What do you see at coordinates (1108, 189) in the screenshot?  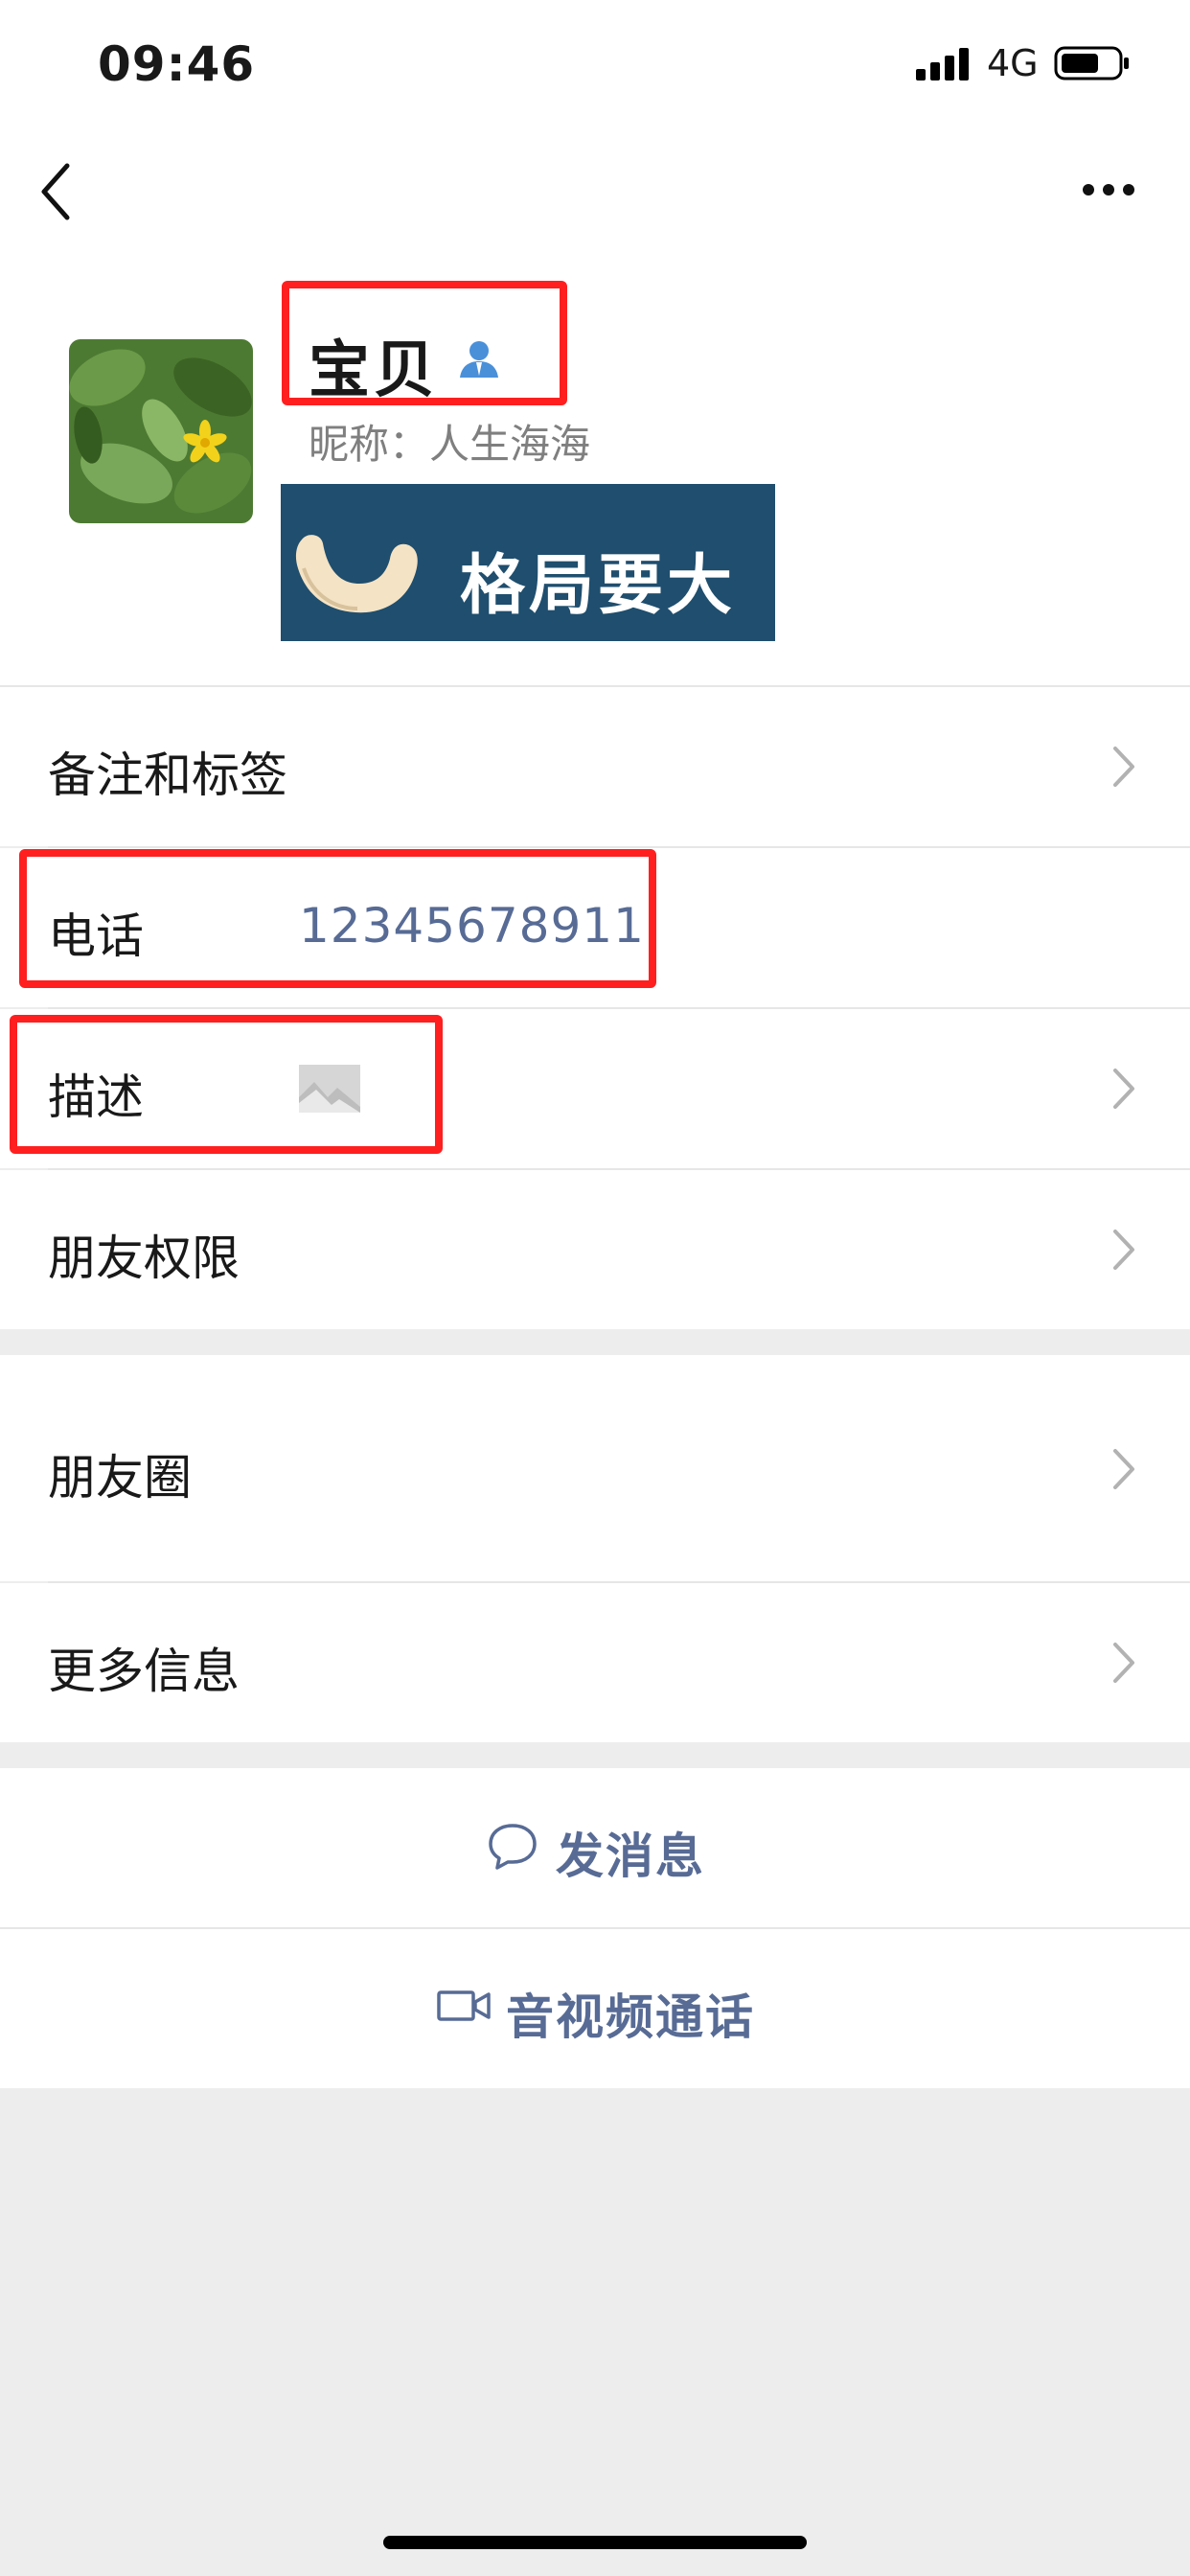 I see `more-options-icon` at bounding box center [1108, 189].